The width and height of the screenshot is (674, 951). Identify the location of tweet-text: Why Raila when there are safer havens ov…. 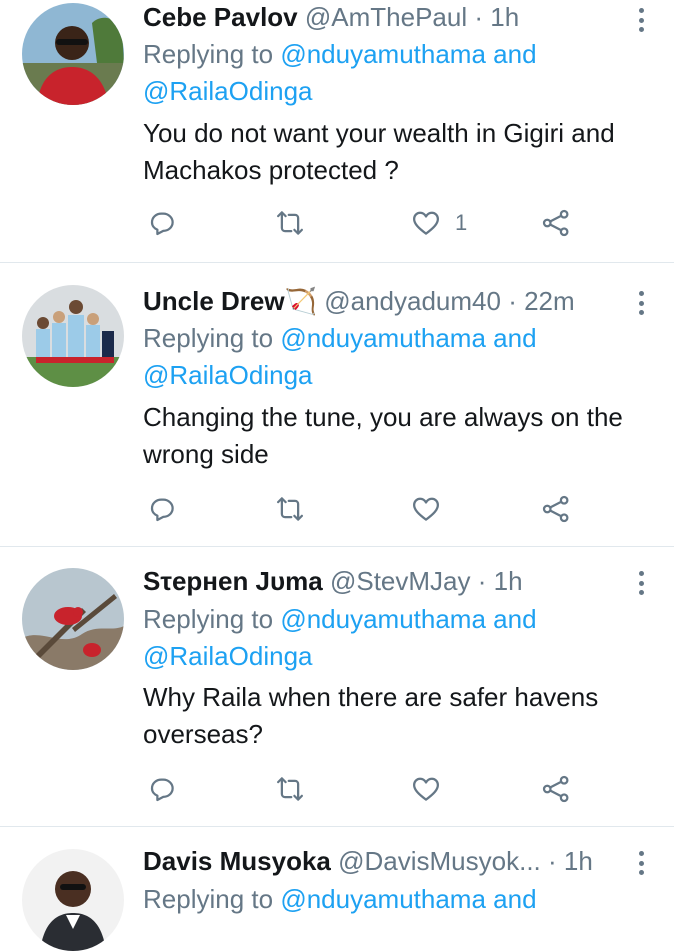
(371, 715).